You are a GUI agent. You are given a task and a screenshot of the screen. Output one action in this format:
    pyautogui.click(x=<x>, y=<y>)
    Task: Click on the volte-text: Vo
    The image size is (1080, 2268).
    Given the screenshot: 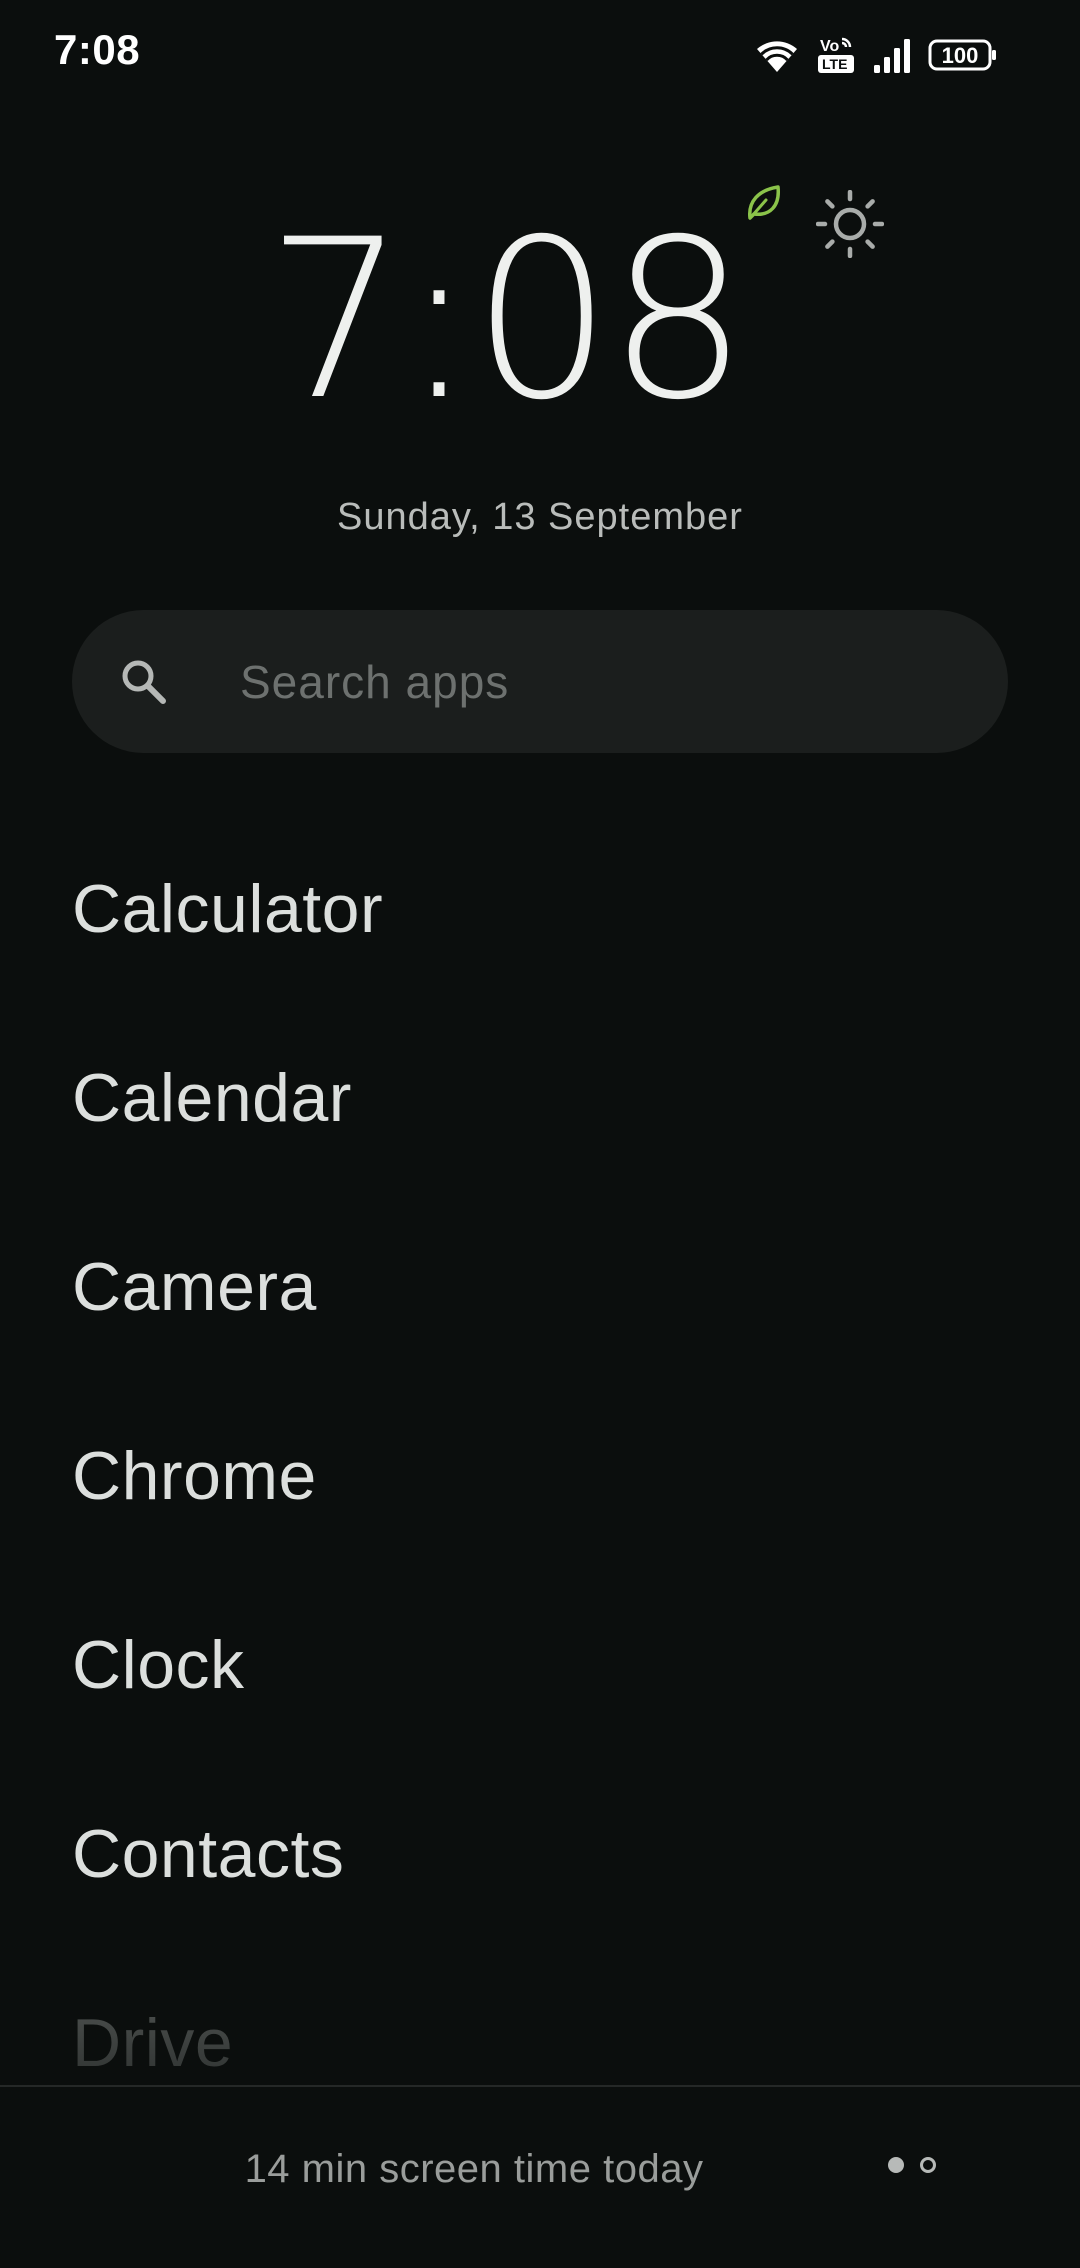 What is the action you would take?
    pyautogui.click(x=829, y=46)
    